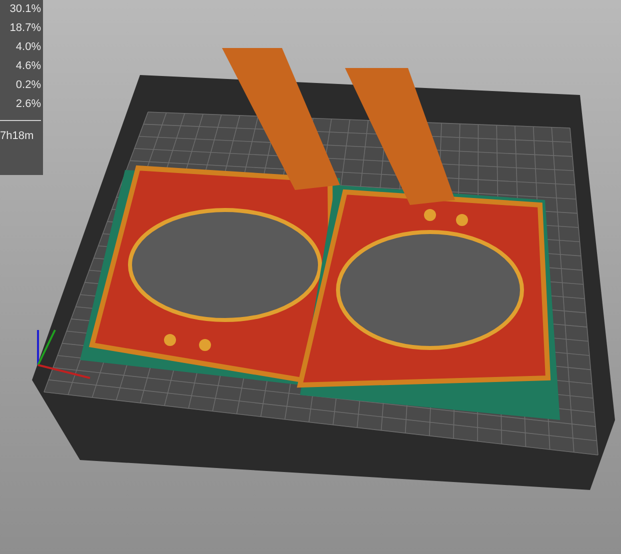  I want to click on percentage-value: 4.6%, so click(28, 66).